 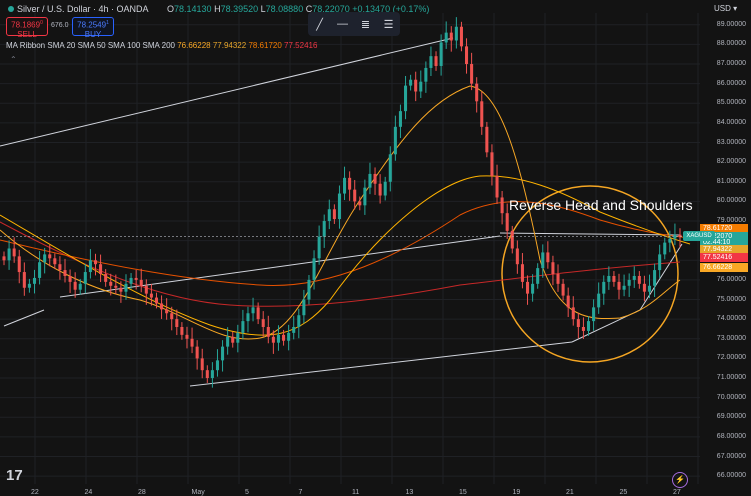 What do you see at coordinates (724, 268) in the screenshot?
I see `price-tag: 76.66228` at bounding box center [724, 268].